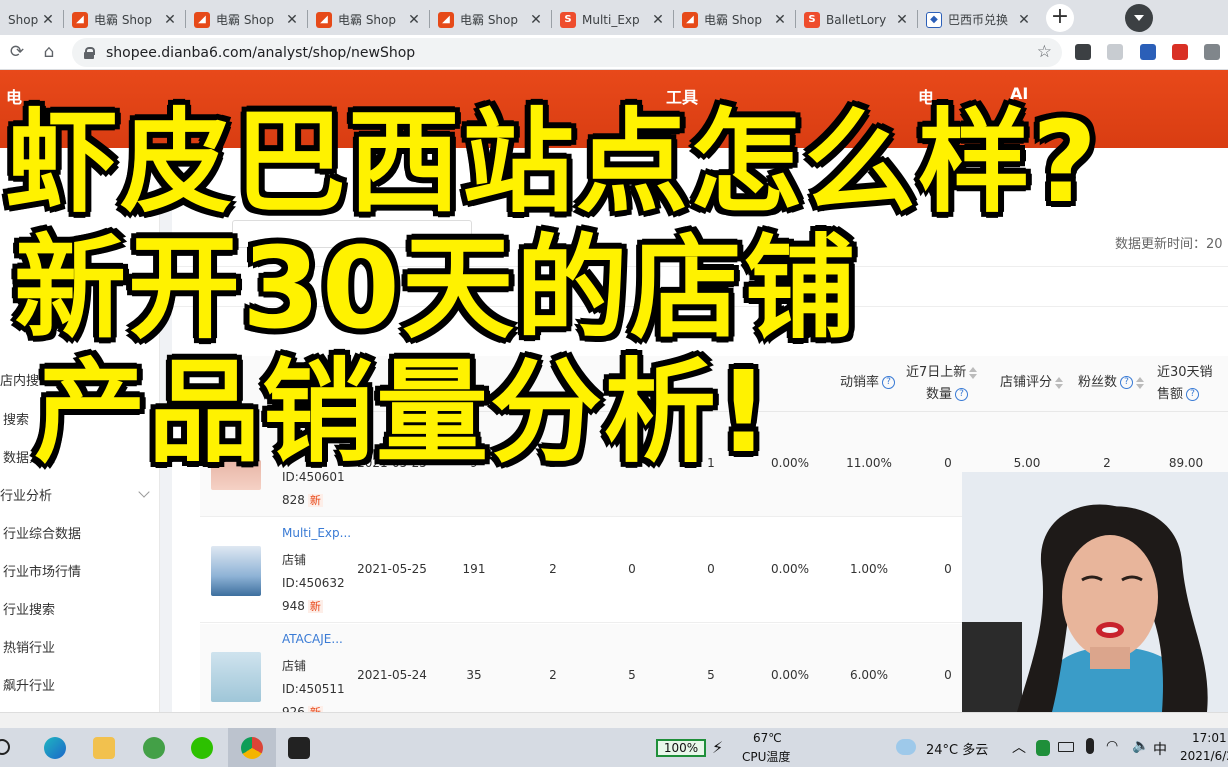 The height and width of the screenshot is (767, 1228). What do you see at coordinates (1090, 746) in the screenshot?
I see `microphone-icon` at bounding box center [1090, 746].